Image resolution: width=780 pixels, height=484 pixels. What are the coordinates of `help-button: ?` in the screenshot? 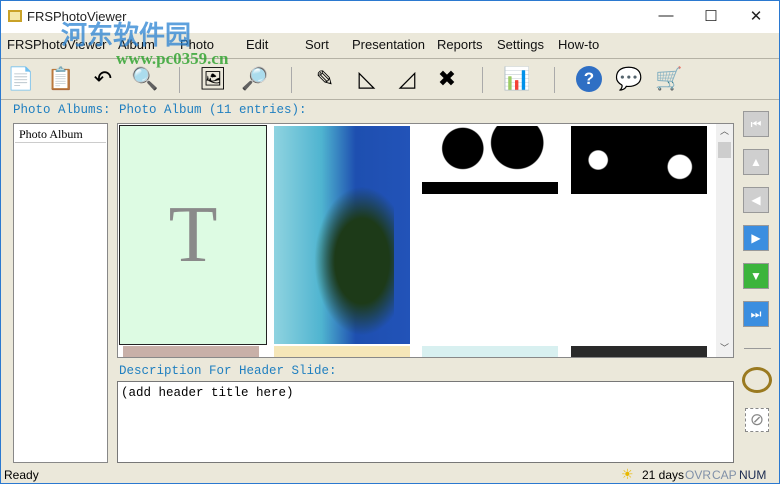 It's located at (589, 79).